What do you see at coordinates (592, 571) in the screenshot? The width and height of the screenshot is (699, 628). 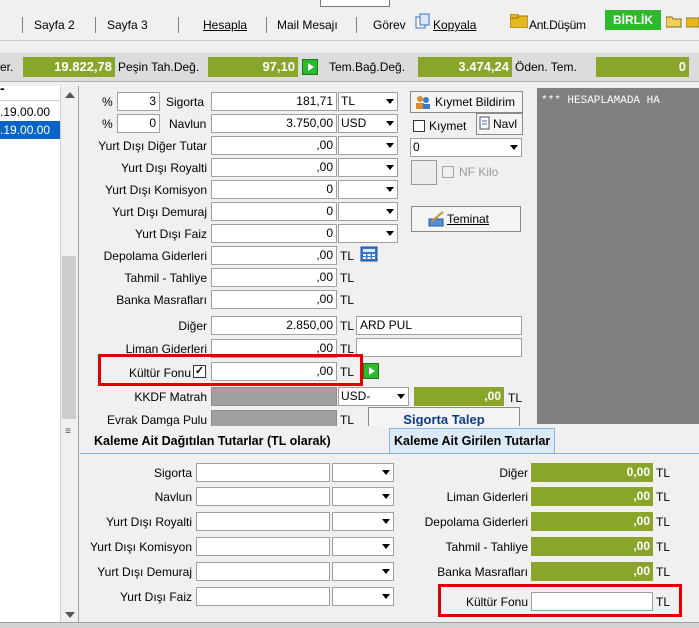 I see `lower-banka-value: ,00` at bounding box center [592, 571].